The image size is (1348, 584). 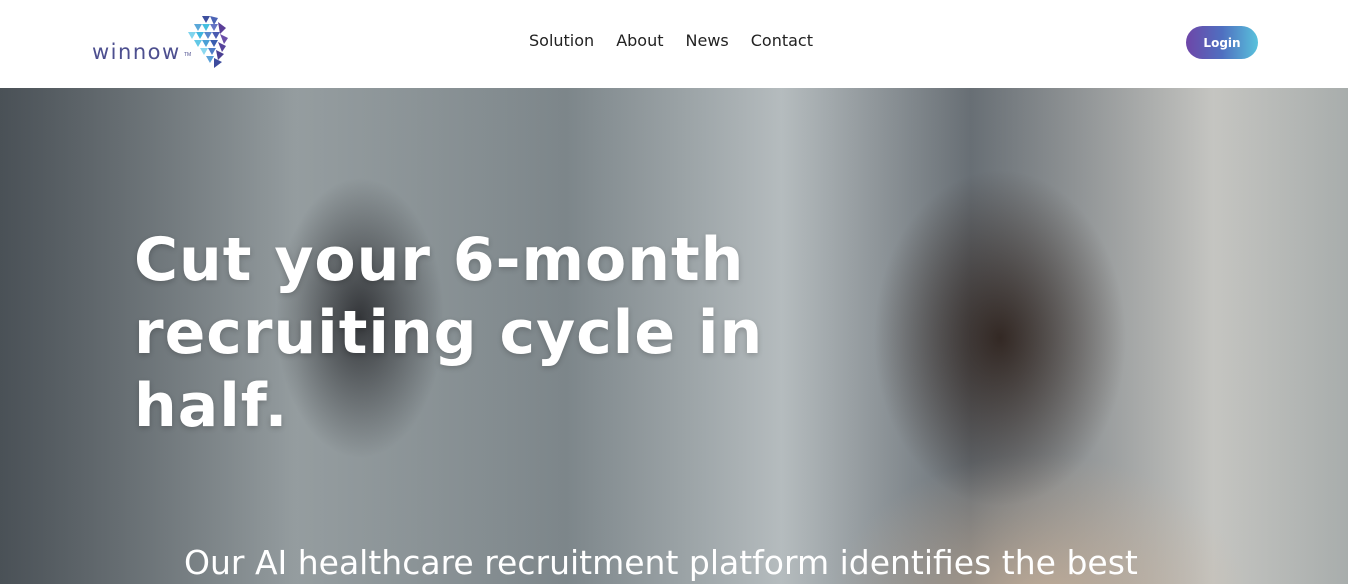 What do you see at coordinates (561, 40) in the screenshot?
I see `nav-solution: Solution` at bounding box center [561, 40].